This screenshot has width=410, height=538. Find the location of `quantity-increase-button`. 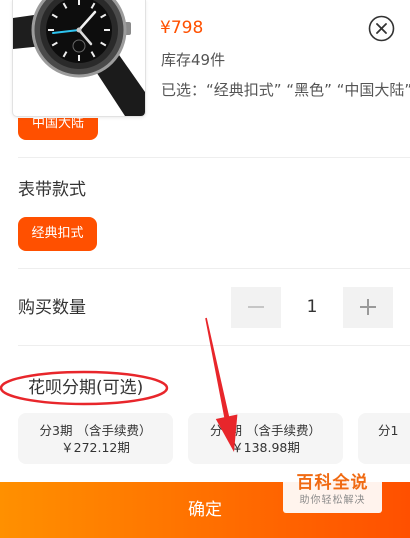

quantity-increase-button is located at coordinates (368, 307).